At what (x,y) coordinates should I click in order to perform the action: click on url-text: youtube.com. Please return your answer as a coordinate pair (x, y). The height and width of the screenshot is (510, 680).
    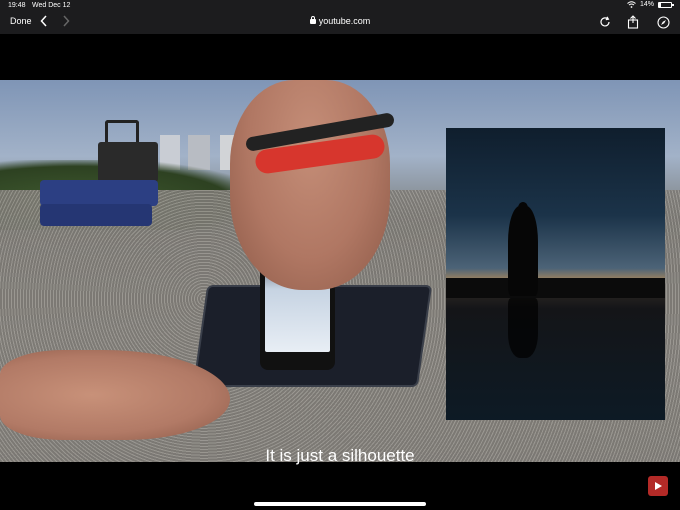
    Looking at the image, I should click on (344, 21).